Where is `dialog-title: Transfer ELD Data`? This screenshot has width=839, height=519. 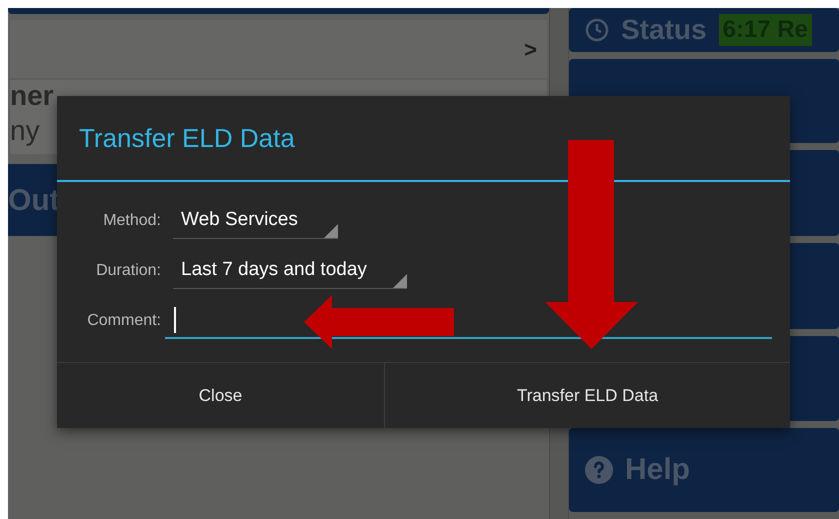
dialog-title: Transfer ELD Data is located at coordinates (187, 138).